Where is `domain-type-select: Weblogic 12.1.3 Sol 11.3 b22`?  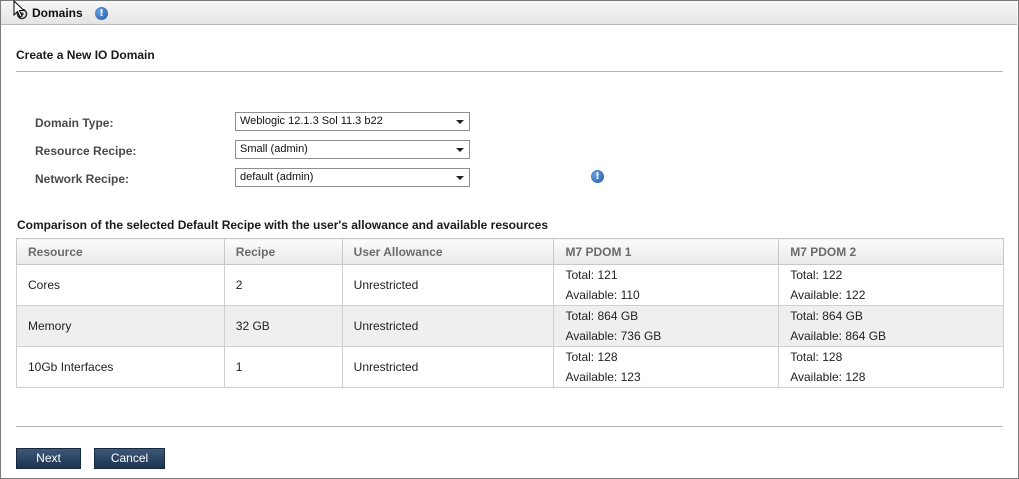 domain-type-select: Weblogic 12.1.3 Sol 11.3 b22 is located at coordinates (352, 121).